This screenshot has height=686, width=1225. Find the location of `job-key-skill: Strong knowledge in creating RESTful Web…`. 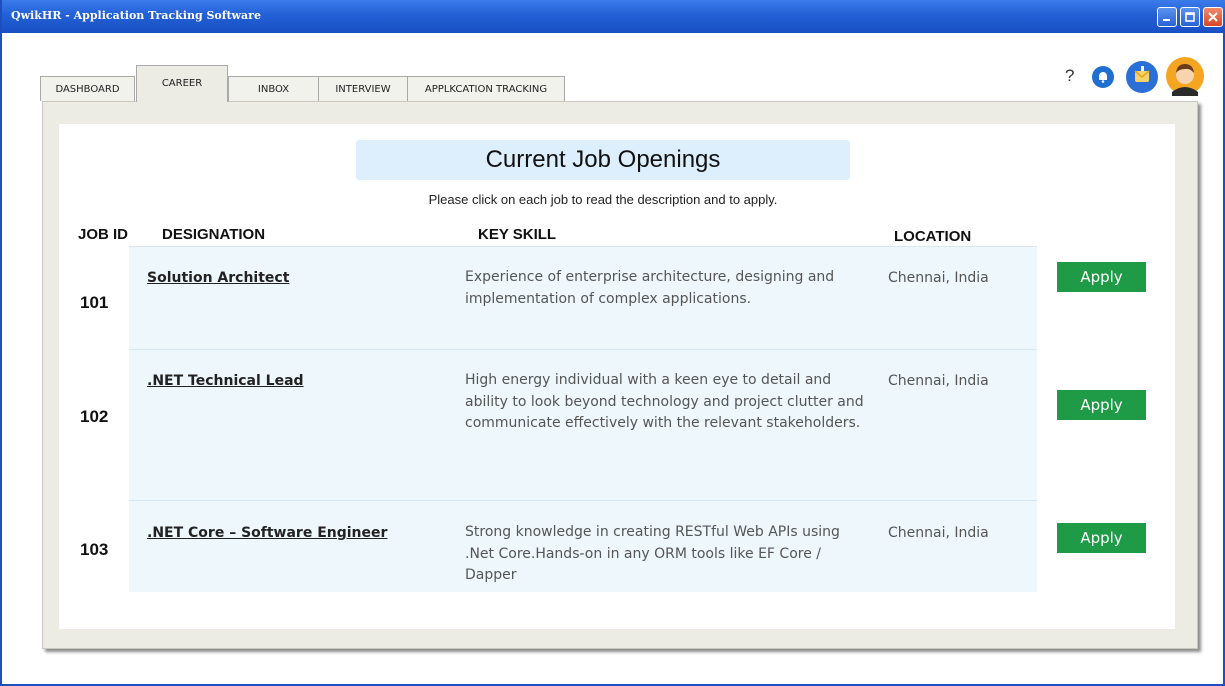

job-key-skill: Strong knowledge in creating RESTful Web… is located at coordinates (652, 553).